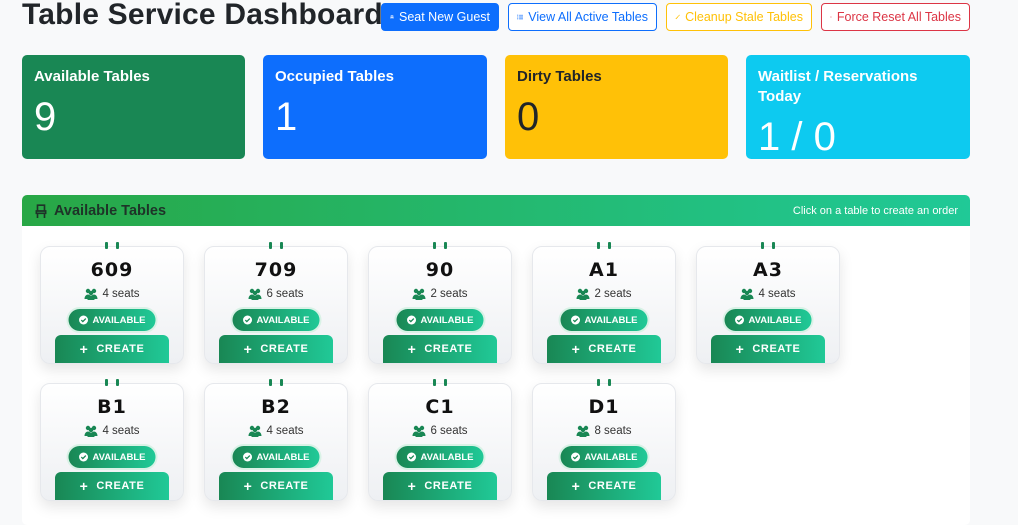 Image resolution: width=1018 pixels, height=525 pixels. I want to click on seat-count-label: 8 seats, so click(613, 431).